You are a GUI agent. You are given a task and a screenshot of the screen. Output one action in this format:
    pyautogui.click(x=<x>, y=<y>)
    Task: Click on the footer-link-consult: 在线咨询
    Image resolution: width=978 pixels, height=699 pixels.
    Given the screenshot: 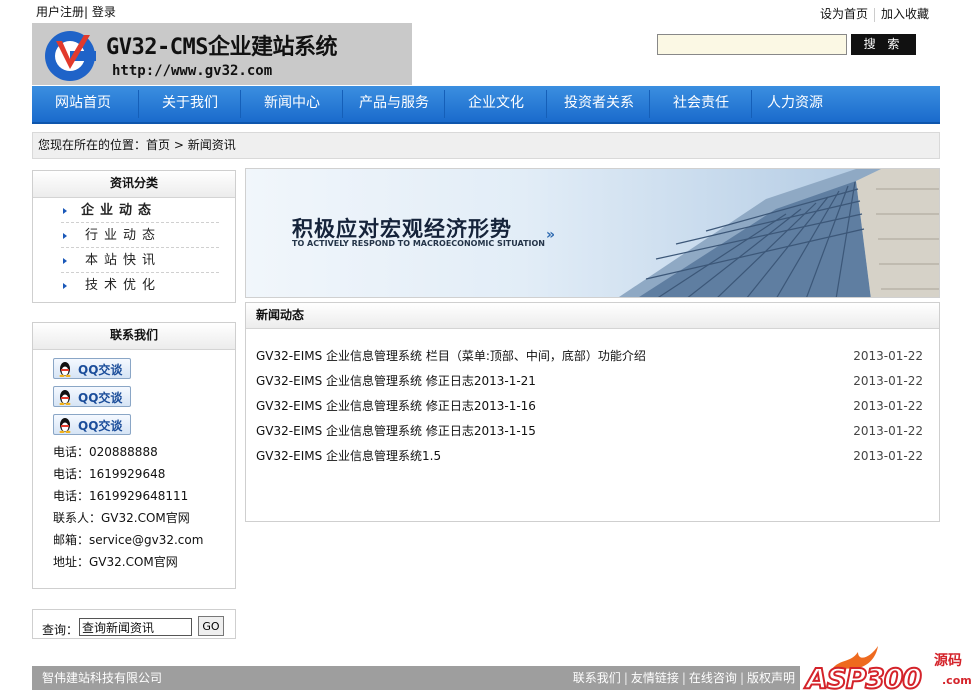 What is the action you would take?
    pyautogui.click(x=713, y=678)
    